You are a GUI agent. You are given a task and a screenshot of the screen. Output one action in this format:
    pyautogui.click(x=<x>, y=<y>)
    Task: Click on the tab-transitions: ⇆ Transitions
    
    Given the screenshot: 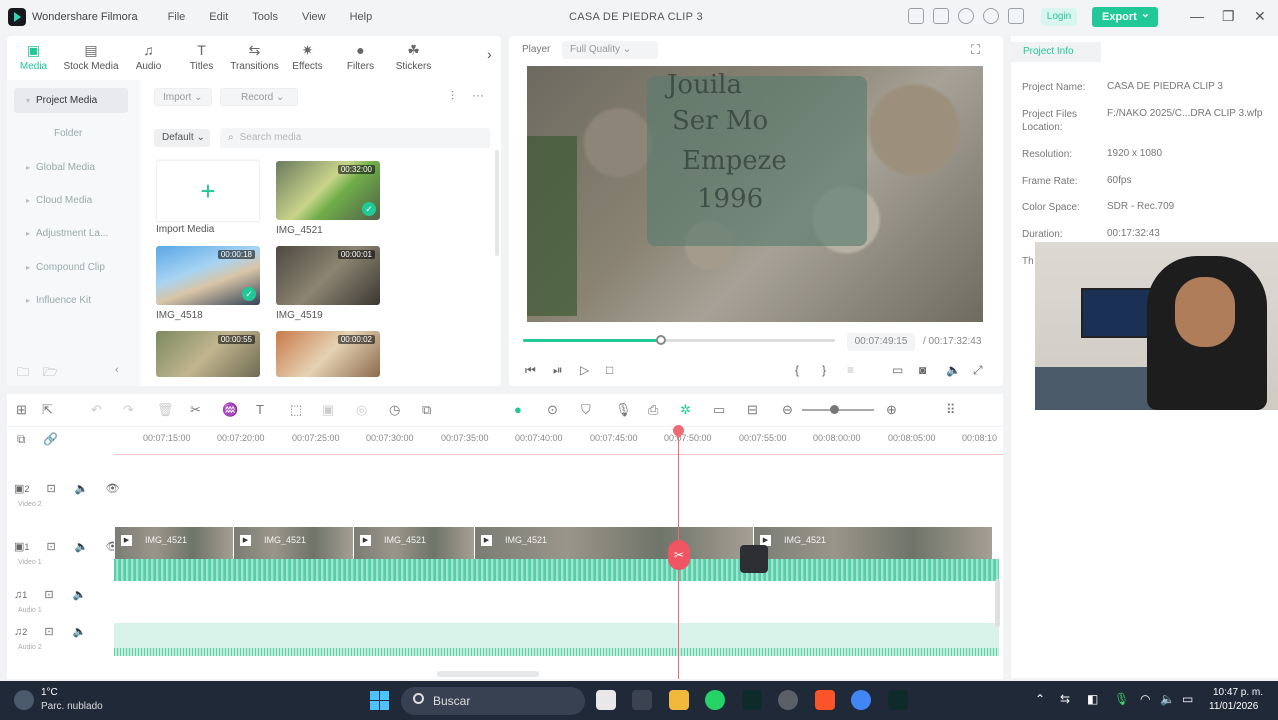 What is the action you would take?
    pyautogui.click(x=254, y=58)
    